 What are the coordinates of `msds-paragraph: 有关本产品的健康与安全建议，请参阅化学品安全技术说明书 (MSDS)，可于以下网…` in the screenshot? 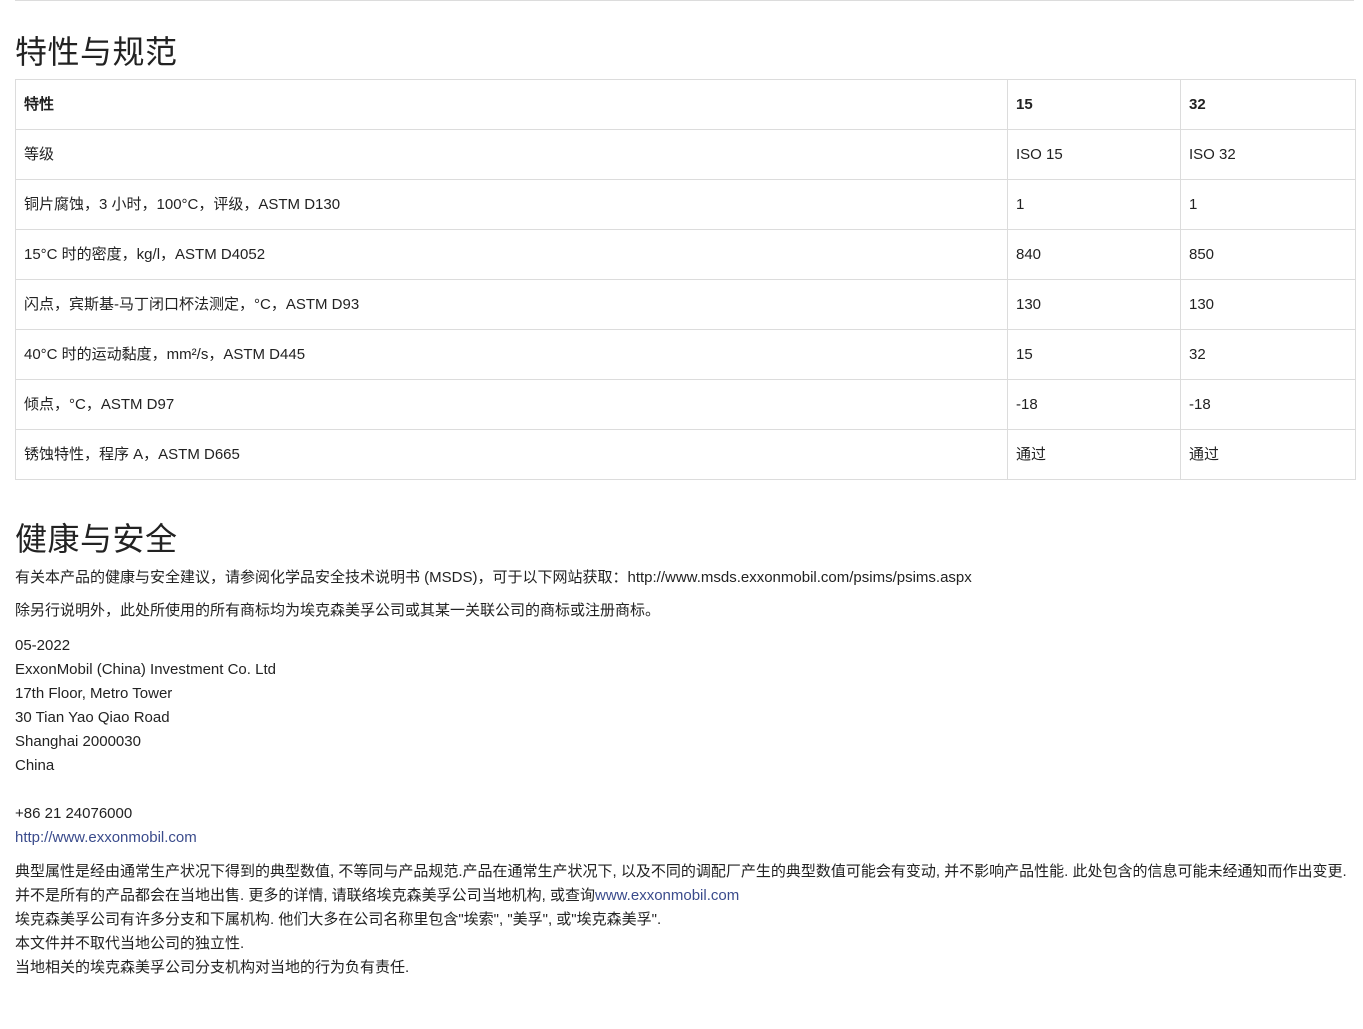 It's located at (493, 577).